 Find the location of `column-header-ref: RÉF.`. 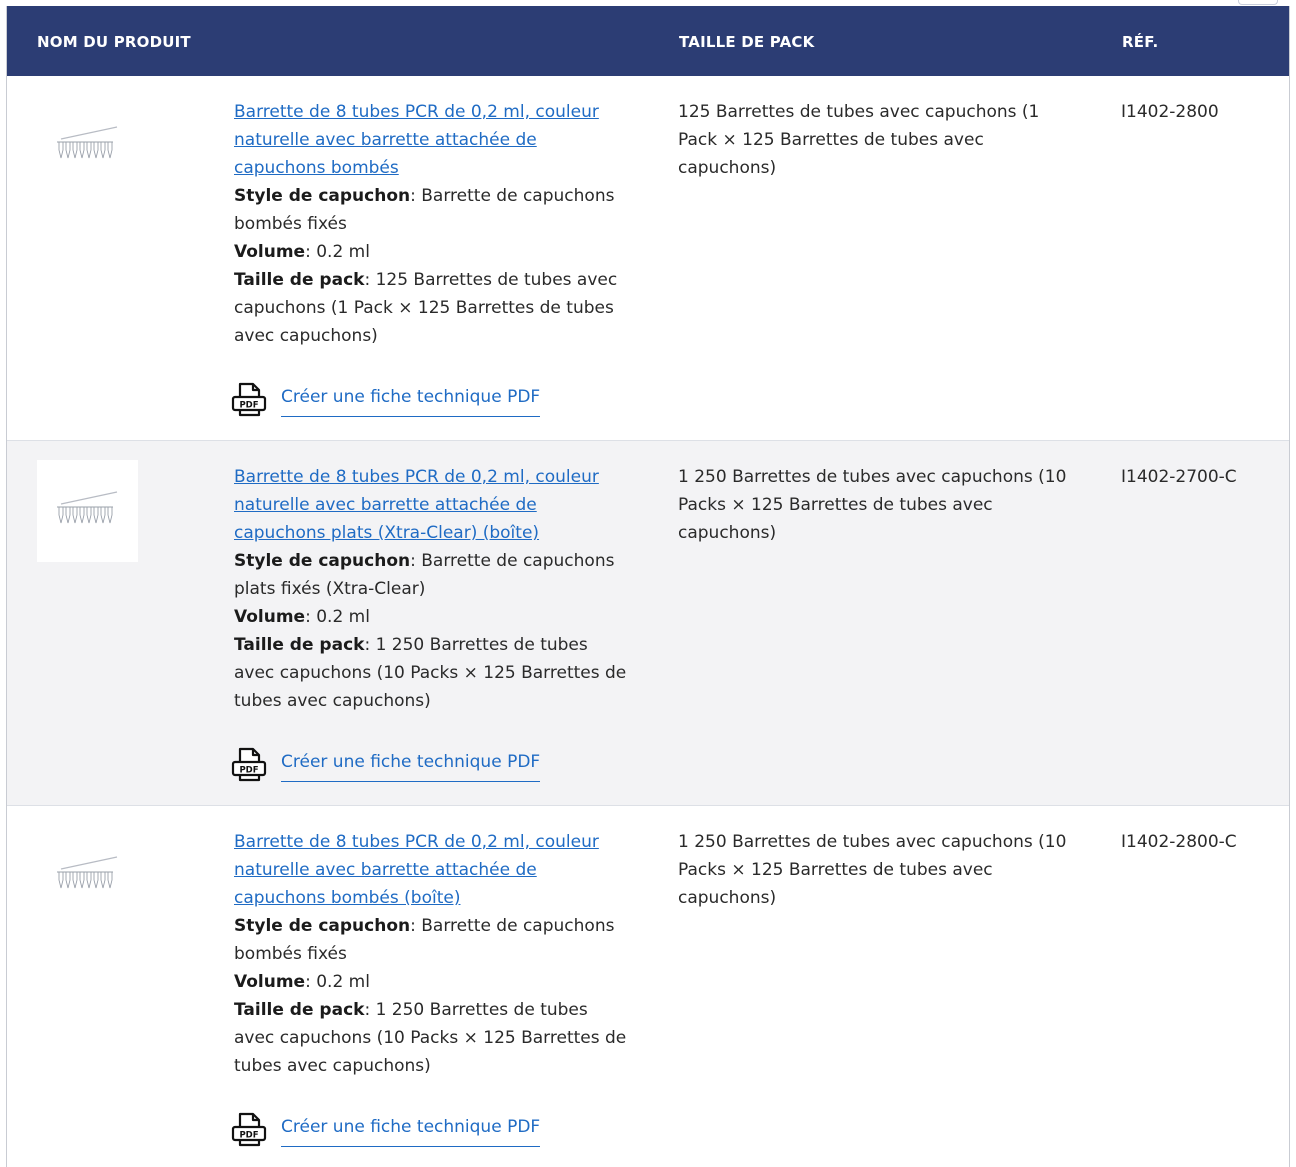

column-header-ref: RÉF. is located at coordinates (1140, 41).